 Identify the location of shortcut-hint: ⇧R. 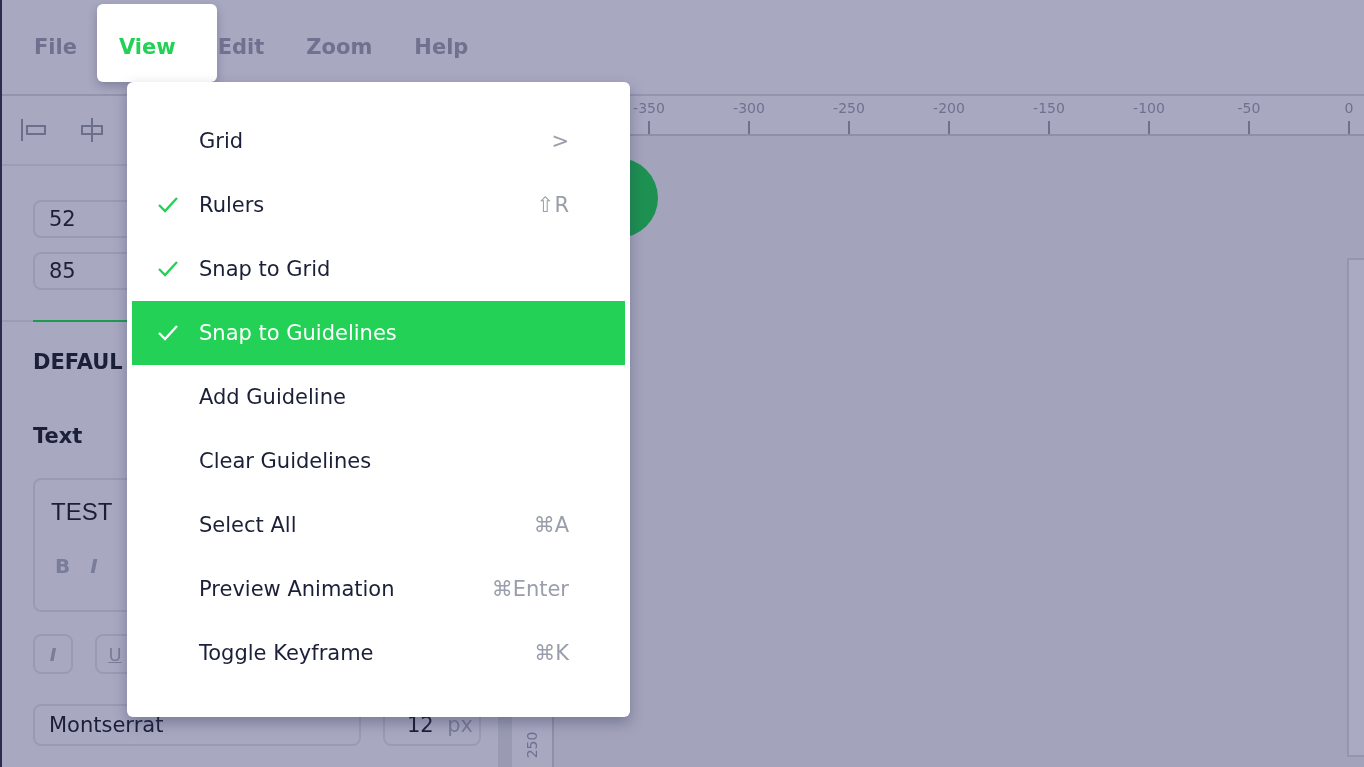
(552, 205).